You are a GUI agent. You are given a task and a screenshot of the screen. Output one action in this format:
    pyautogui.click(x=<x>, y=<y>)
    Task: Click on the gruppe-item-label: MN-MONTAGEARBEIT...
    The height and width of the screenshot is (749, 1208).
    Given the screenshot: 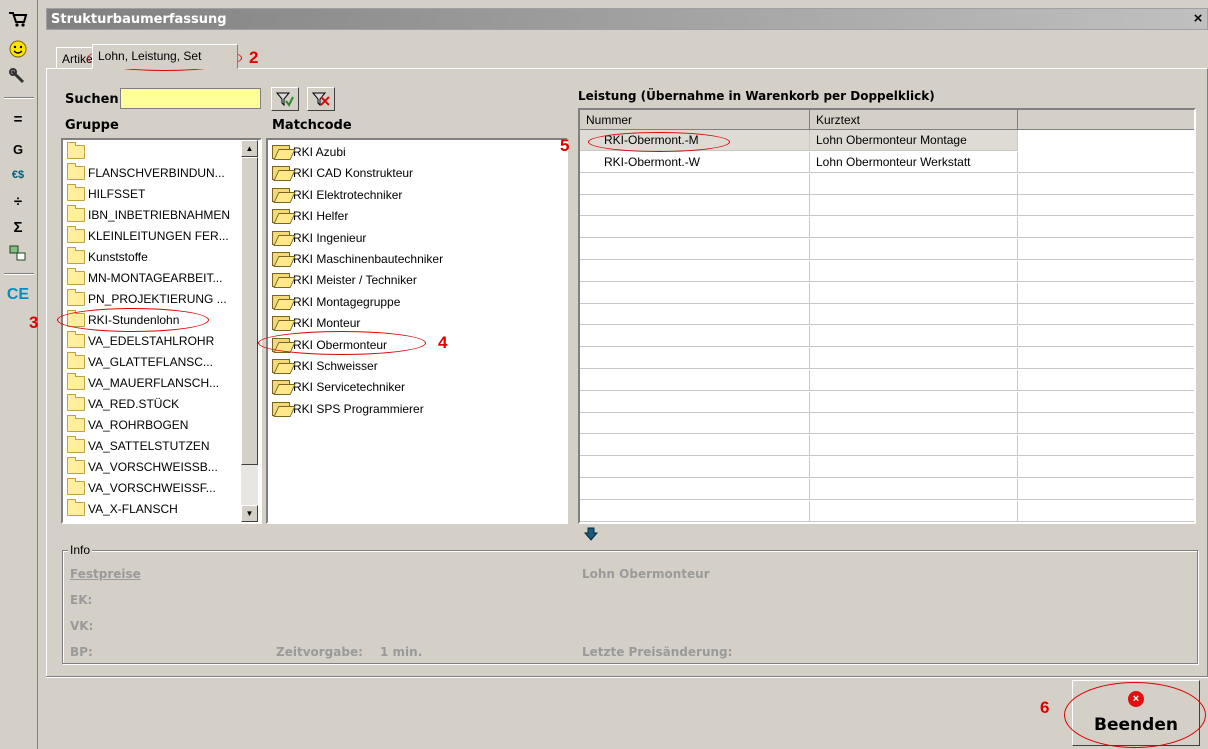 What is the action you would take?
    pyautogui.click(x=155, y=278)
    